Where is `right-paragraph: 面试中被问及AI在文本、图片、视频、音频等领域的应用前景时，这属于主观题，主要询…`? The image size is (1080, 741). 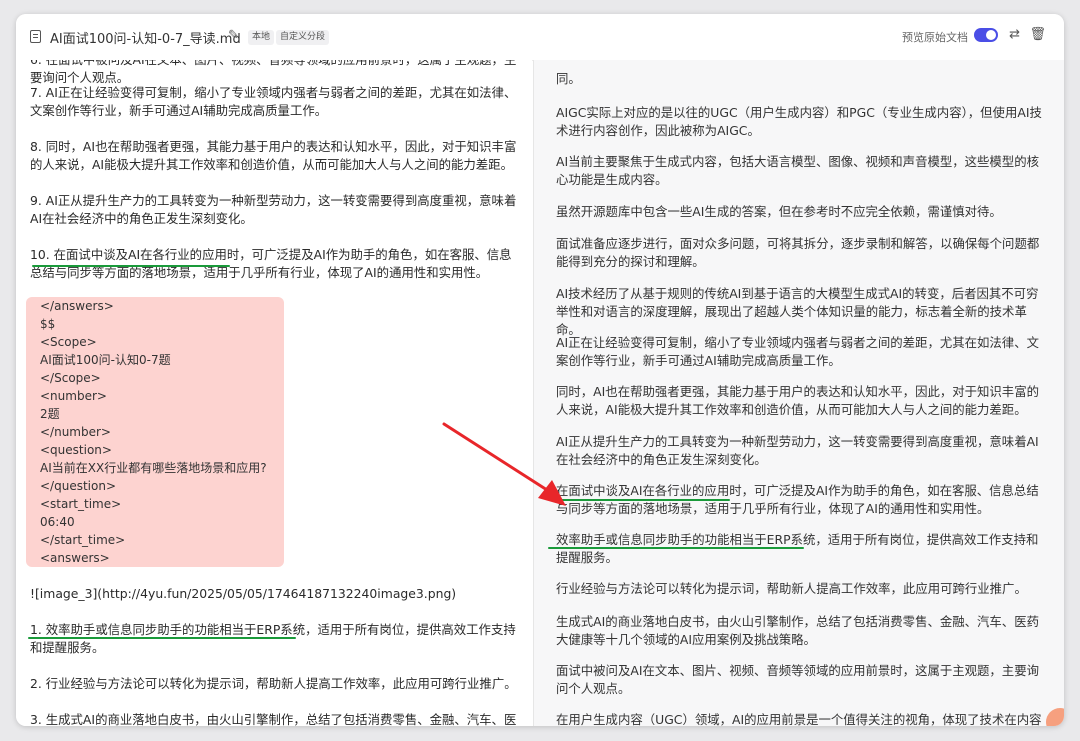
right-paragraph: 面试中被问及AI在文本、图片、视频、音频等领域的应用前景时，这属于主观题，主要询… is located at coordinates (797, 679).